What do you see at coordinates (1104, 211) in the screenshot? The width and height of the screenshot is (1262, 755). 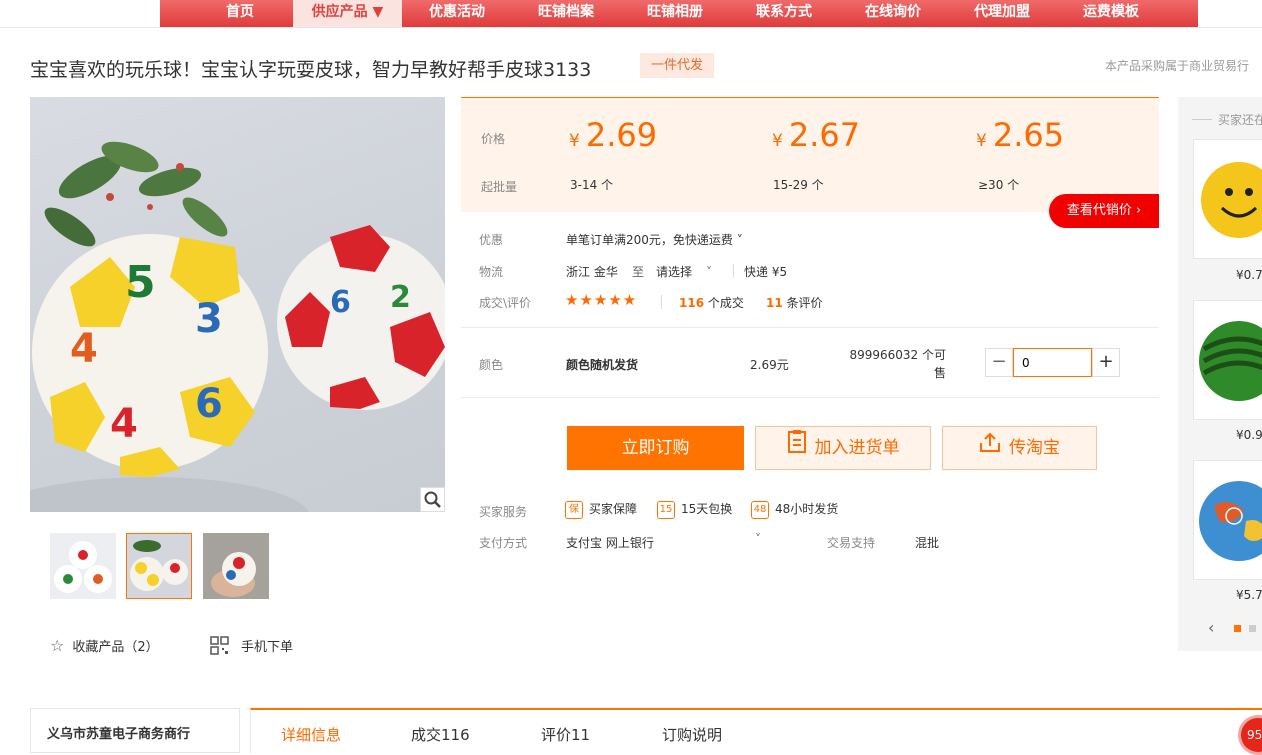 I see `view-agent-price-button: 查看代销价 ›` at bounding box center [1104, 211].